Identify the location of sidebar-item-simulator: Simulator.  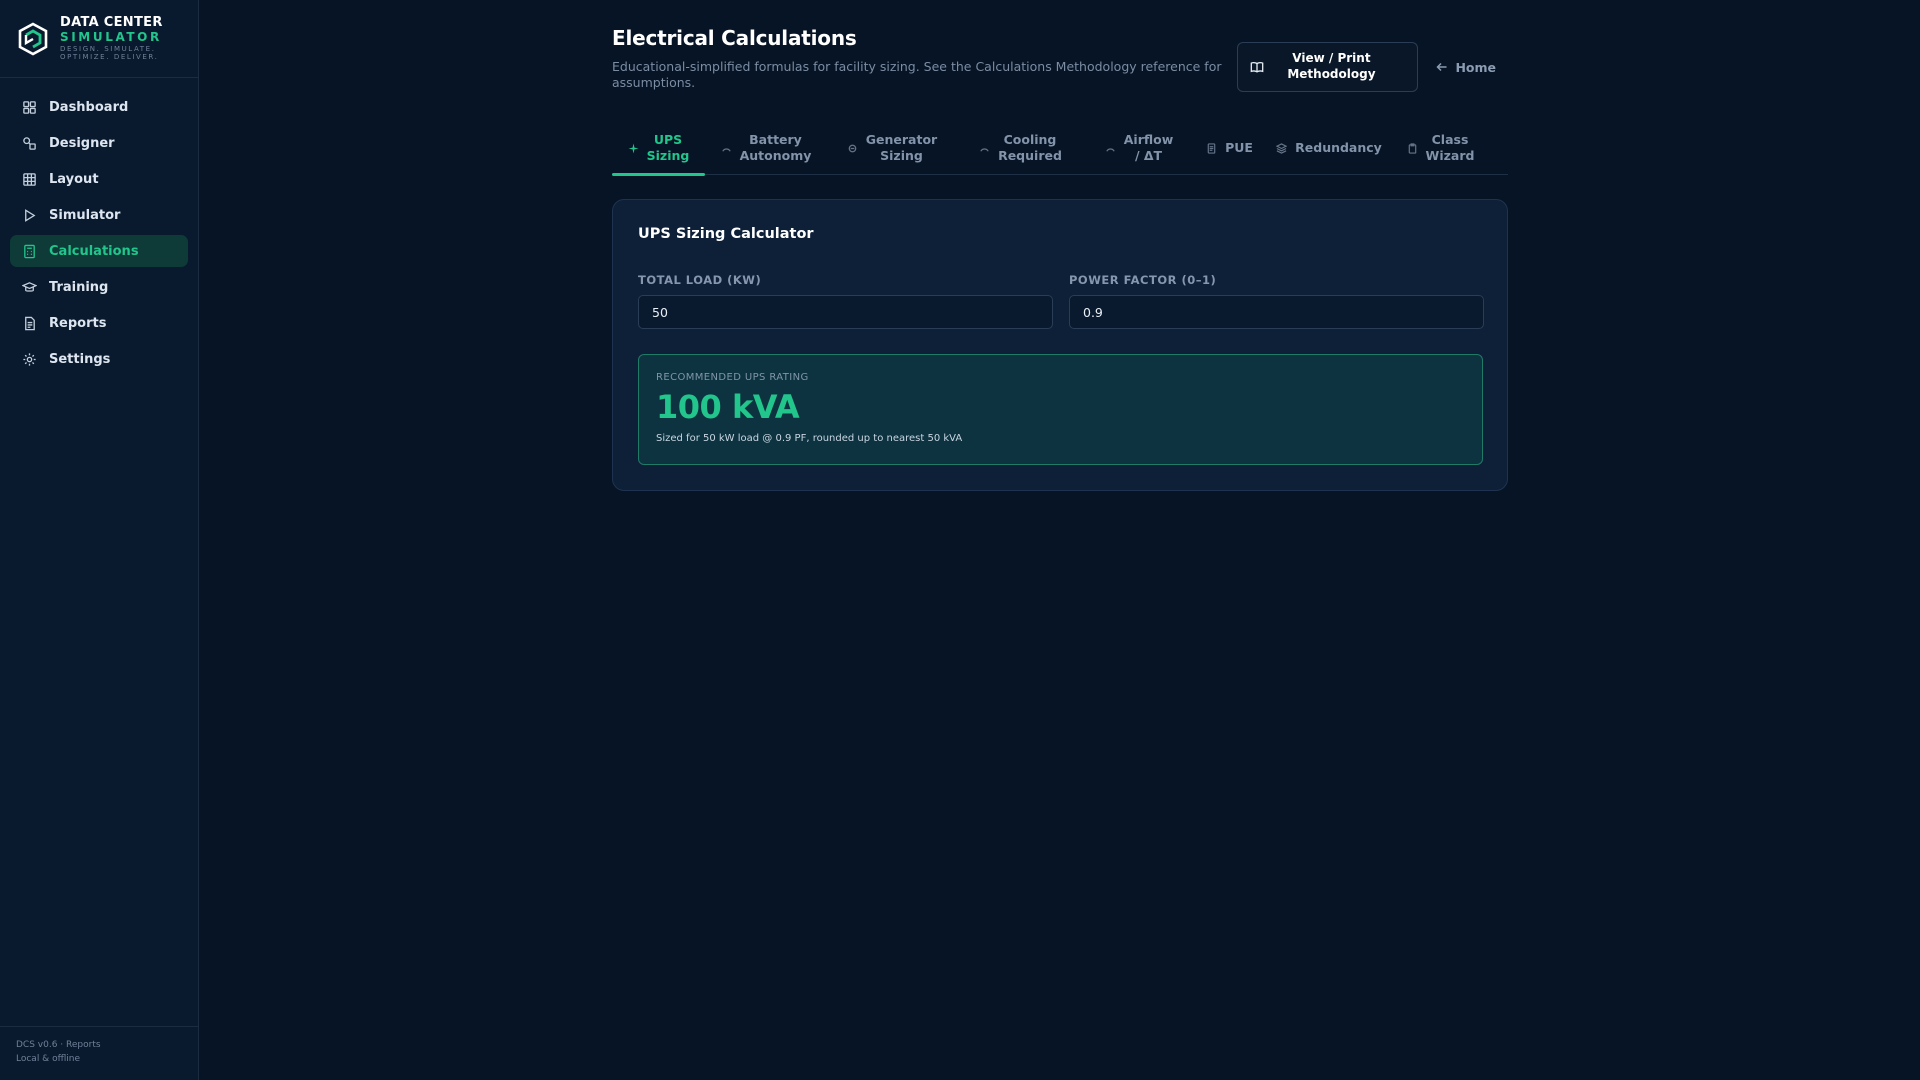
(99, 215).